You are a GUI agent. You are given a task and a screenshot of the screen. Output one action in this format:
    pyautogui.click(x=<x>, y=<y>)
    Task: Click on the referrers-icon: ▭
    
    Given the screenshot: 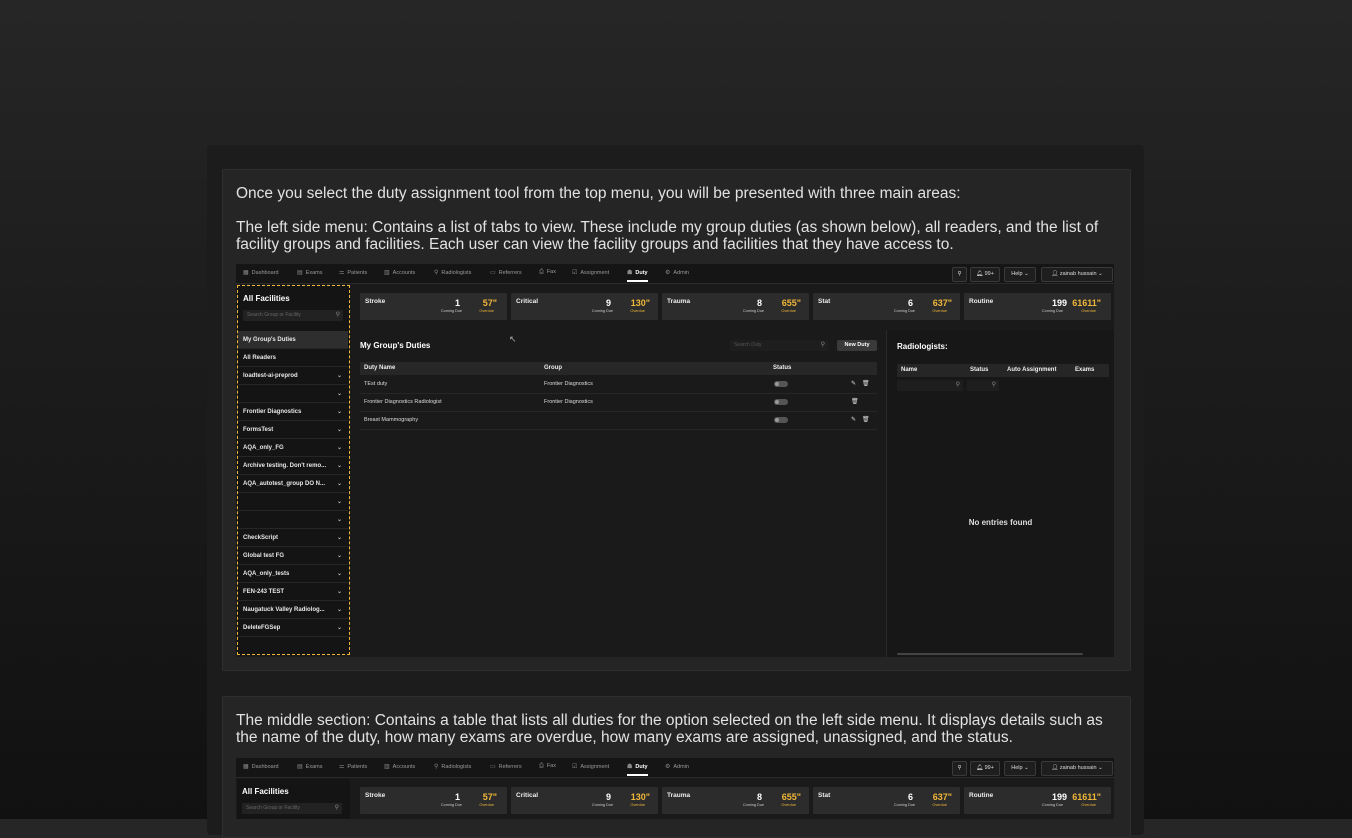 What is the action you would take?
    pyautogui.click(x=493, y=767)
    